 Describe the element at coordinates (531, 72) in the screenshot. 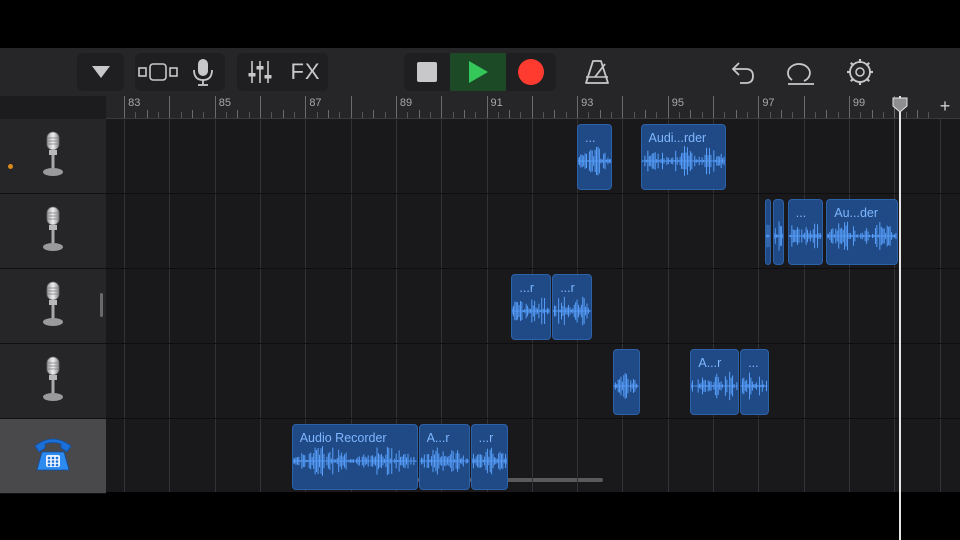

I see `record-icon` at that location.